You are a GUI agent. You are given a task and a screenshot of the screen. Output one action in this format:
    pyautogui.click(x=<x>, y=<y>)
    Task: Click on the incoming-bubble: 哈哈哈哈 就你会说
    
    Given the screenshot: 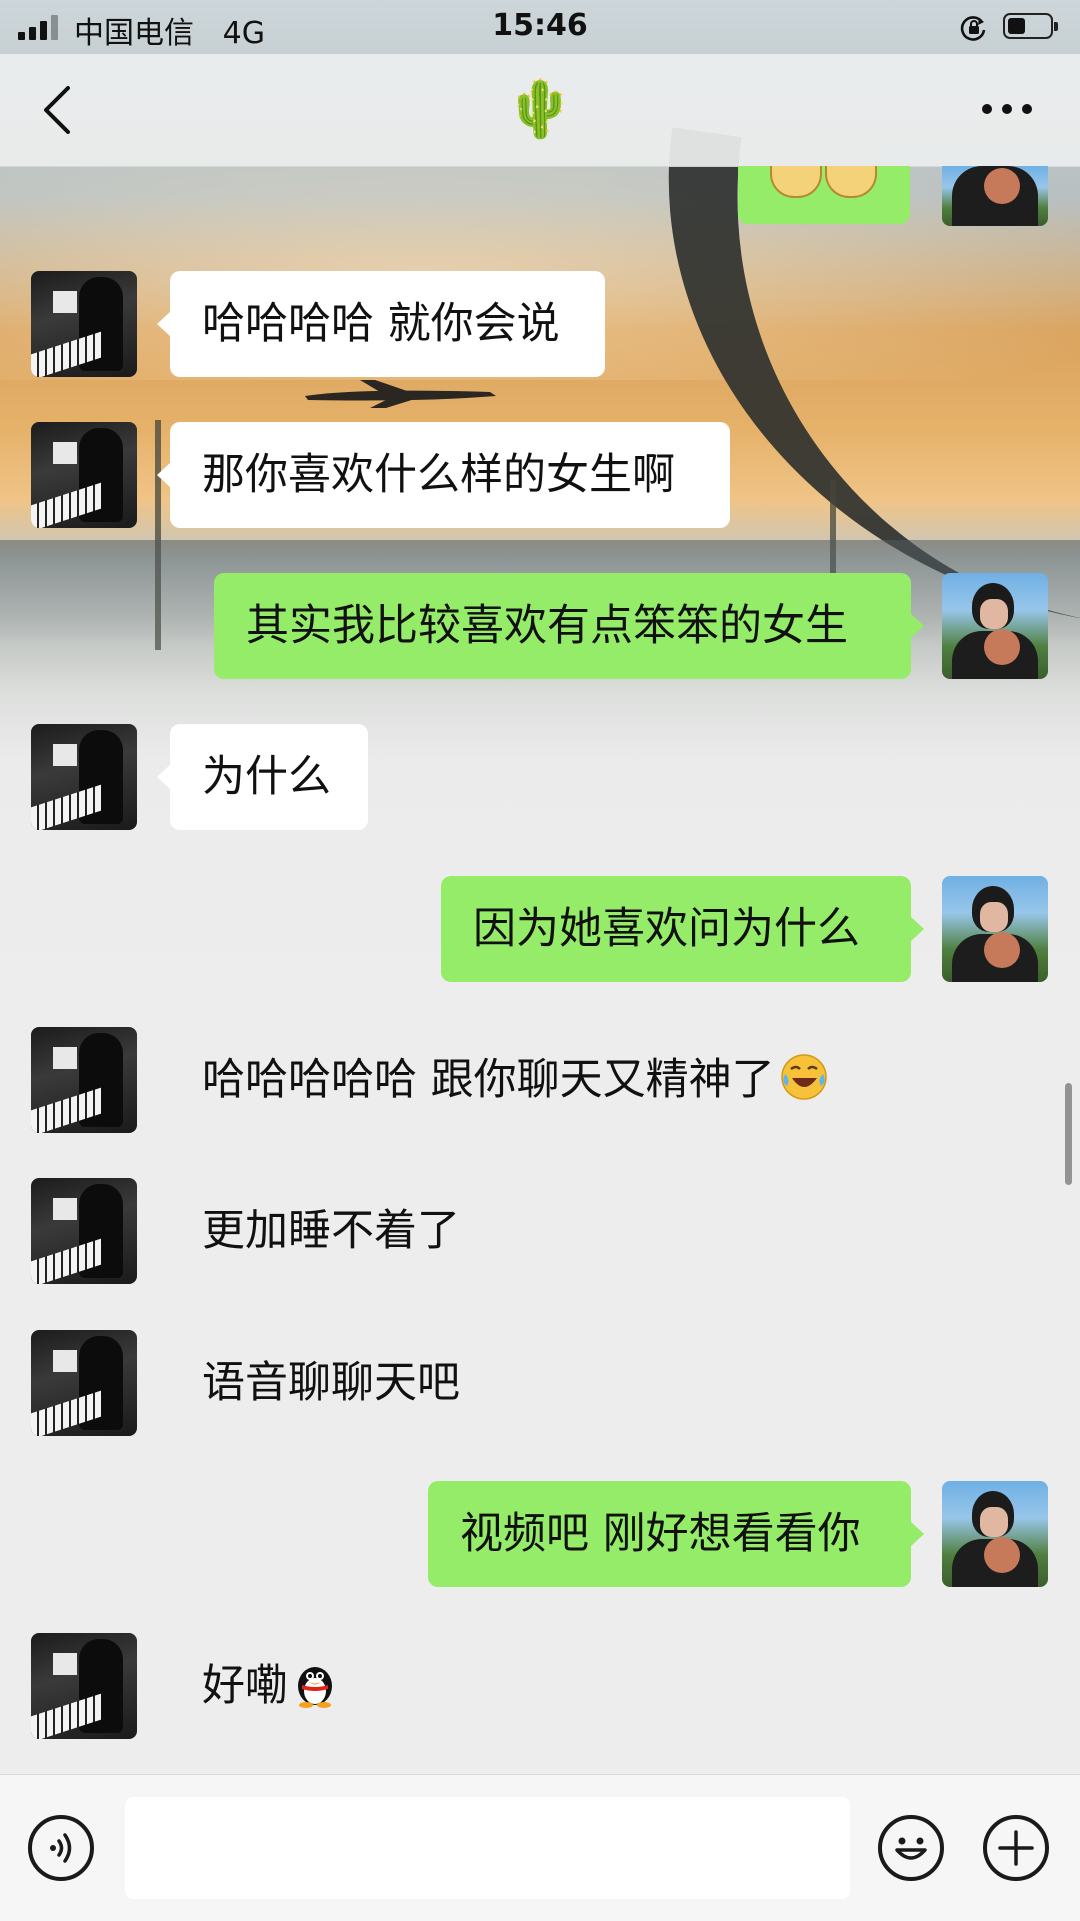 What is the action you would take?
    pyautogui.click(x=381, y=324)
    